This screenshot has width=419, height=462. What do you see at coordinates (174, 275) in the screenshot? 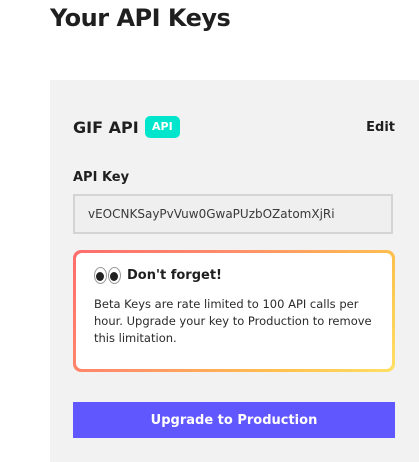
I see `beta-notice-title: Don't forget!` at bounding box center [174, 275].